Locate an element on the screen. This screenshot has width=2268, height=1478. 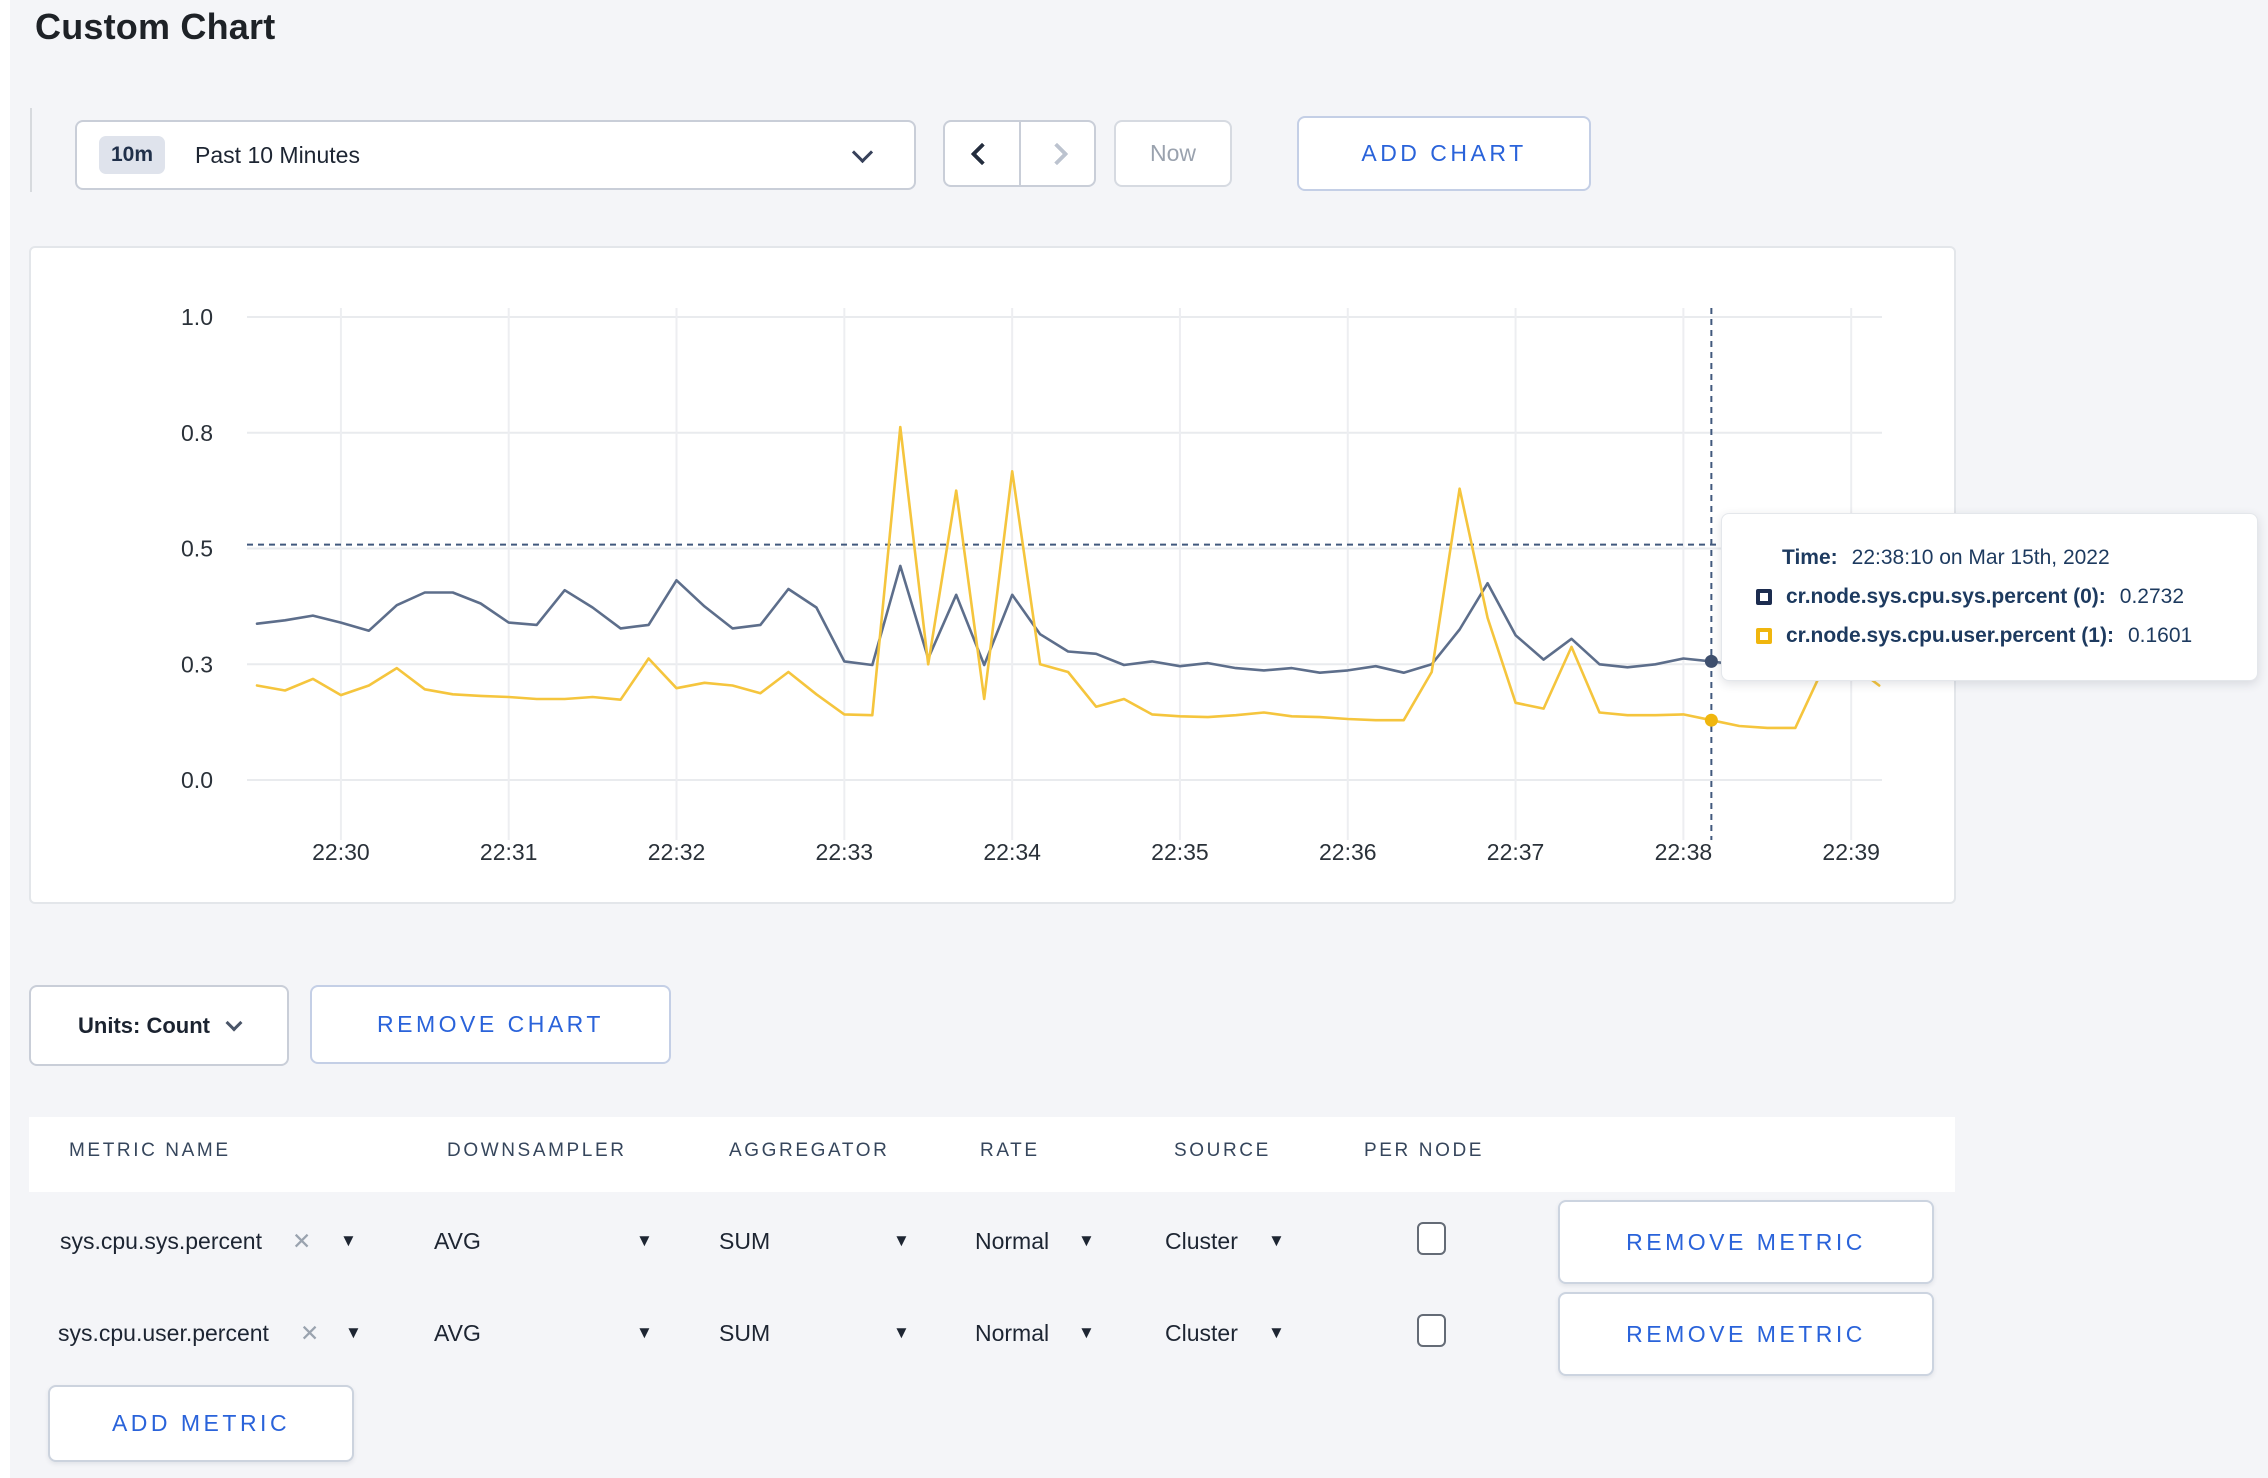
tooltip-series-row: cr.node.sys.cpu.user.percent (1): 0.1601 is located at coordinates (2006, 636).